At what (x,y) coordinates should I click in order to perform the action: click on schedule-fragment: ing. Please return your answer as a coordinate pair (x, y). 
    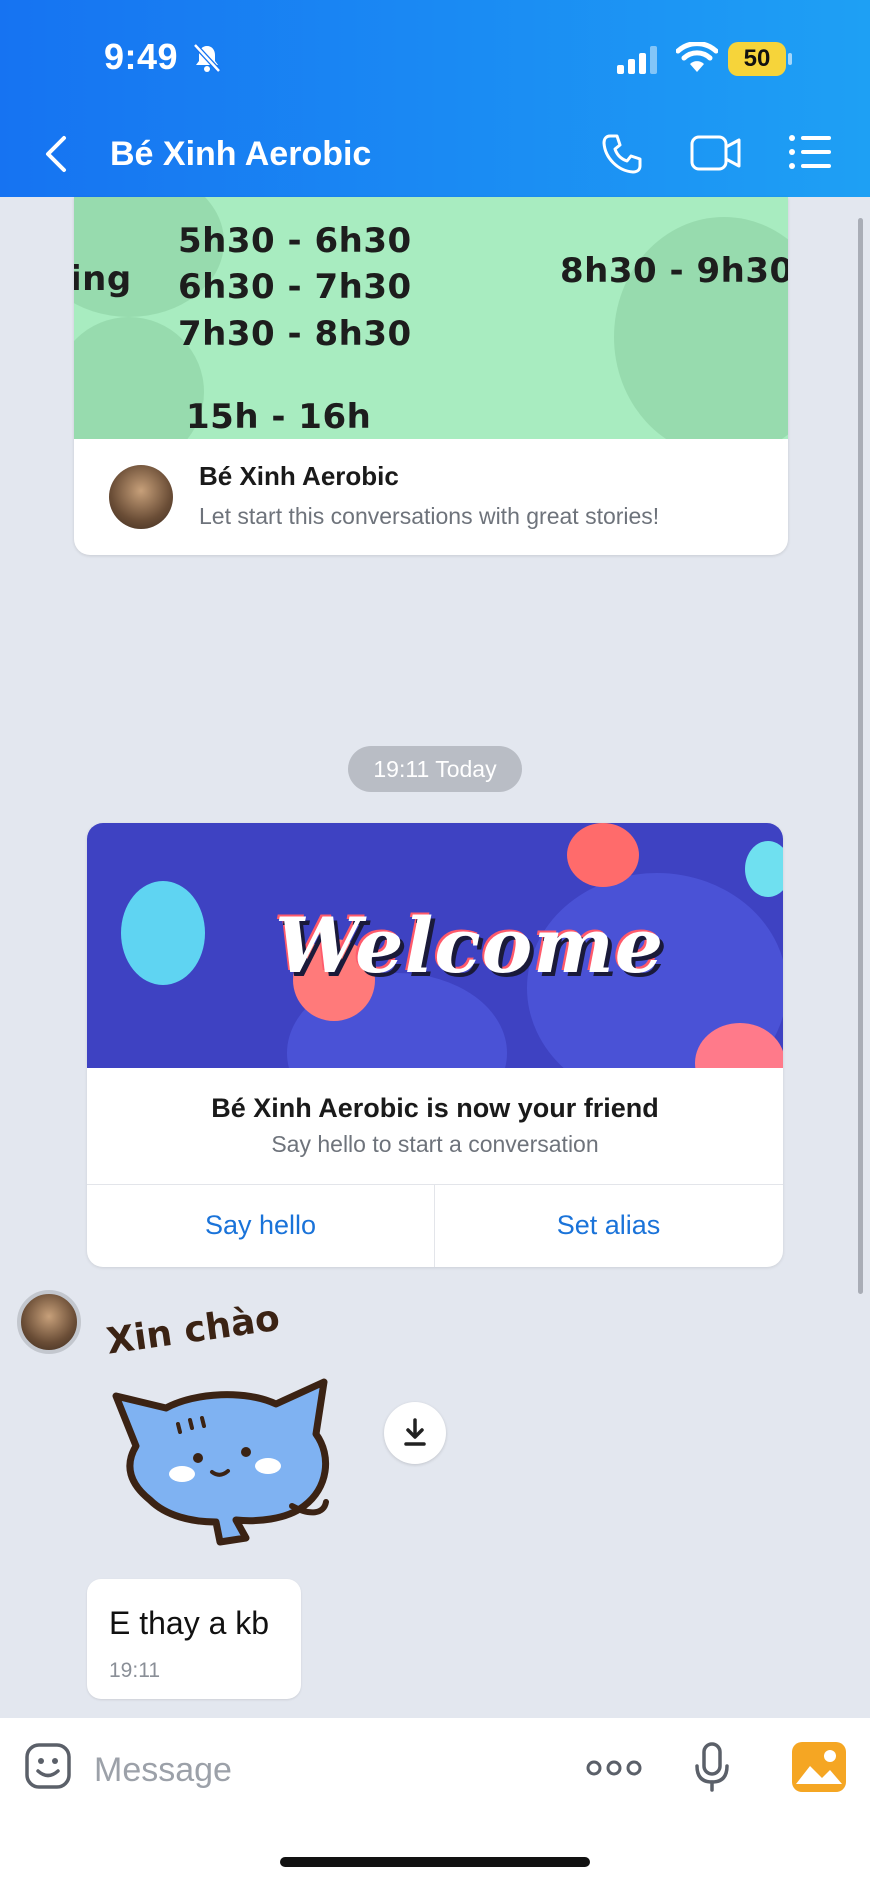
    Looking at the image, I should click on (103, 279).